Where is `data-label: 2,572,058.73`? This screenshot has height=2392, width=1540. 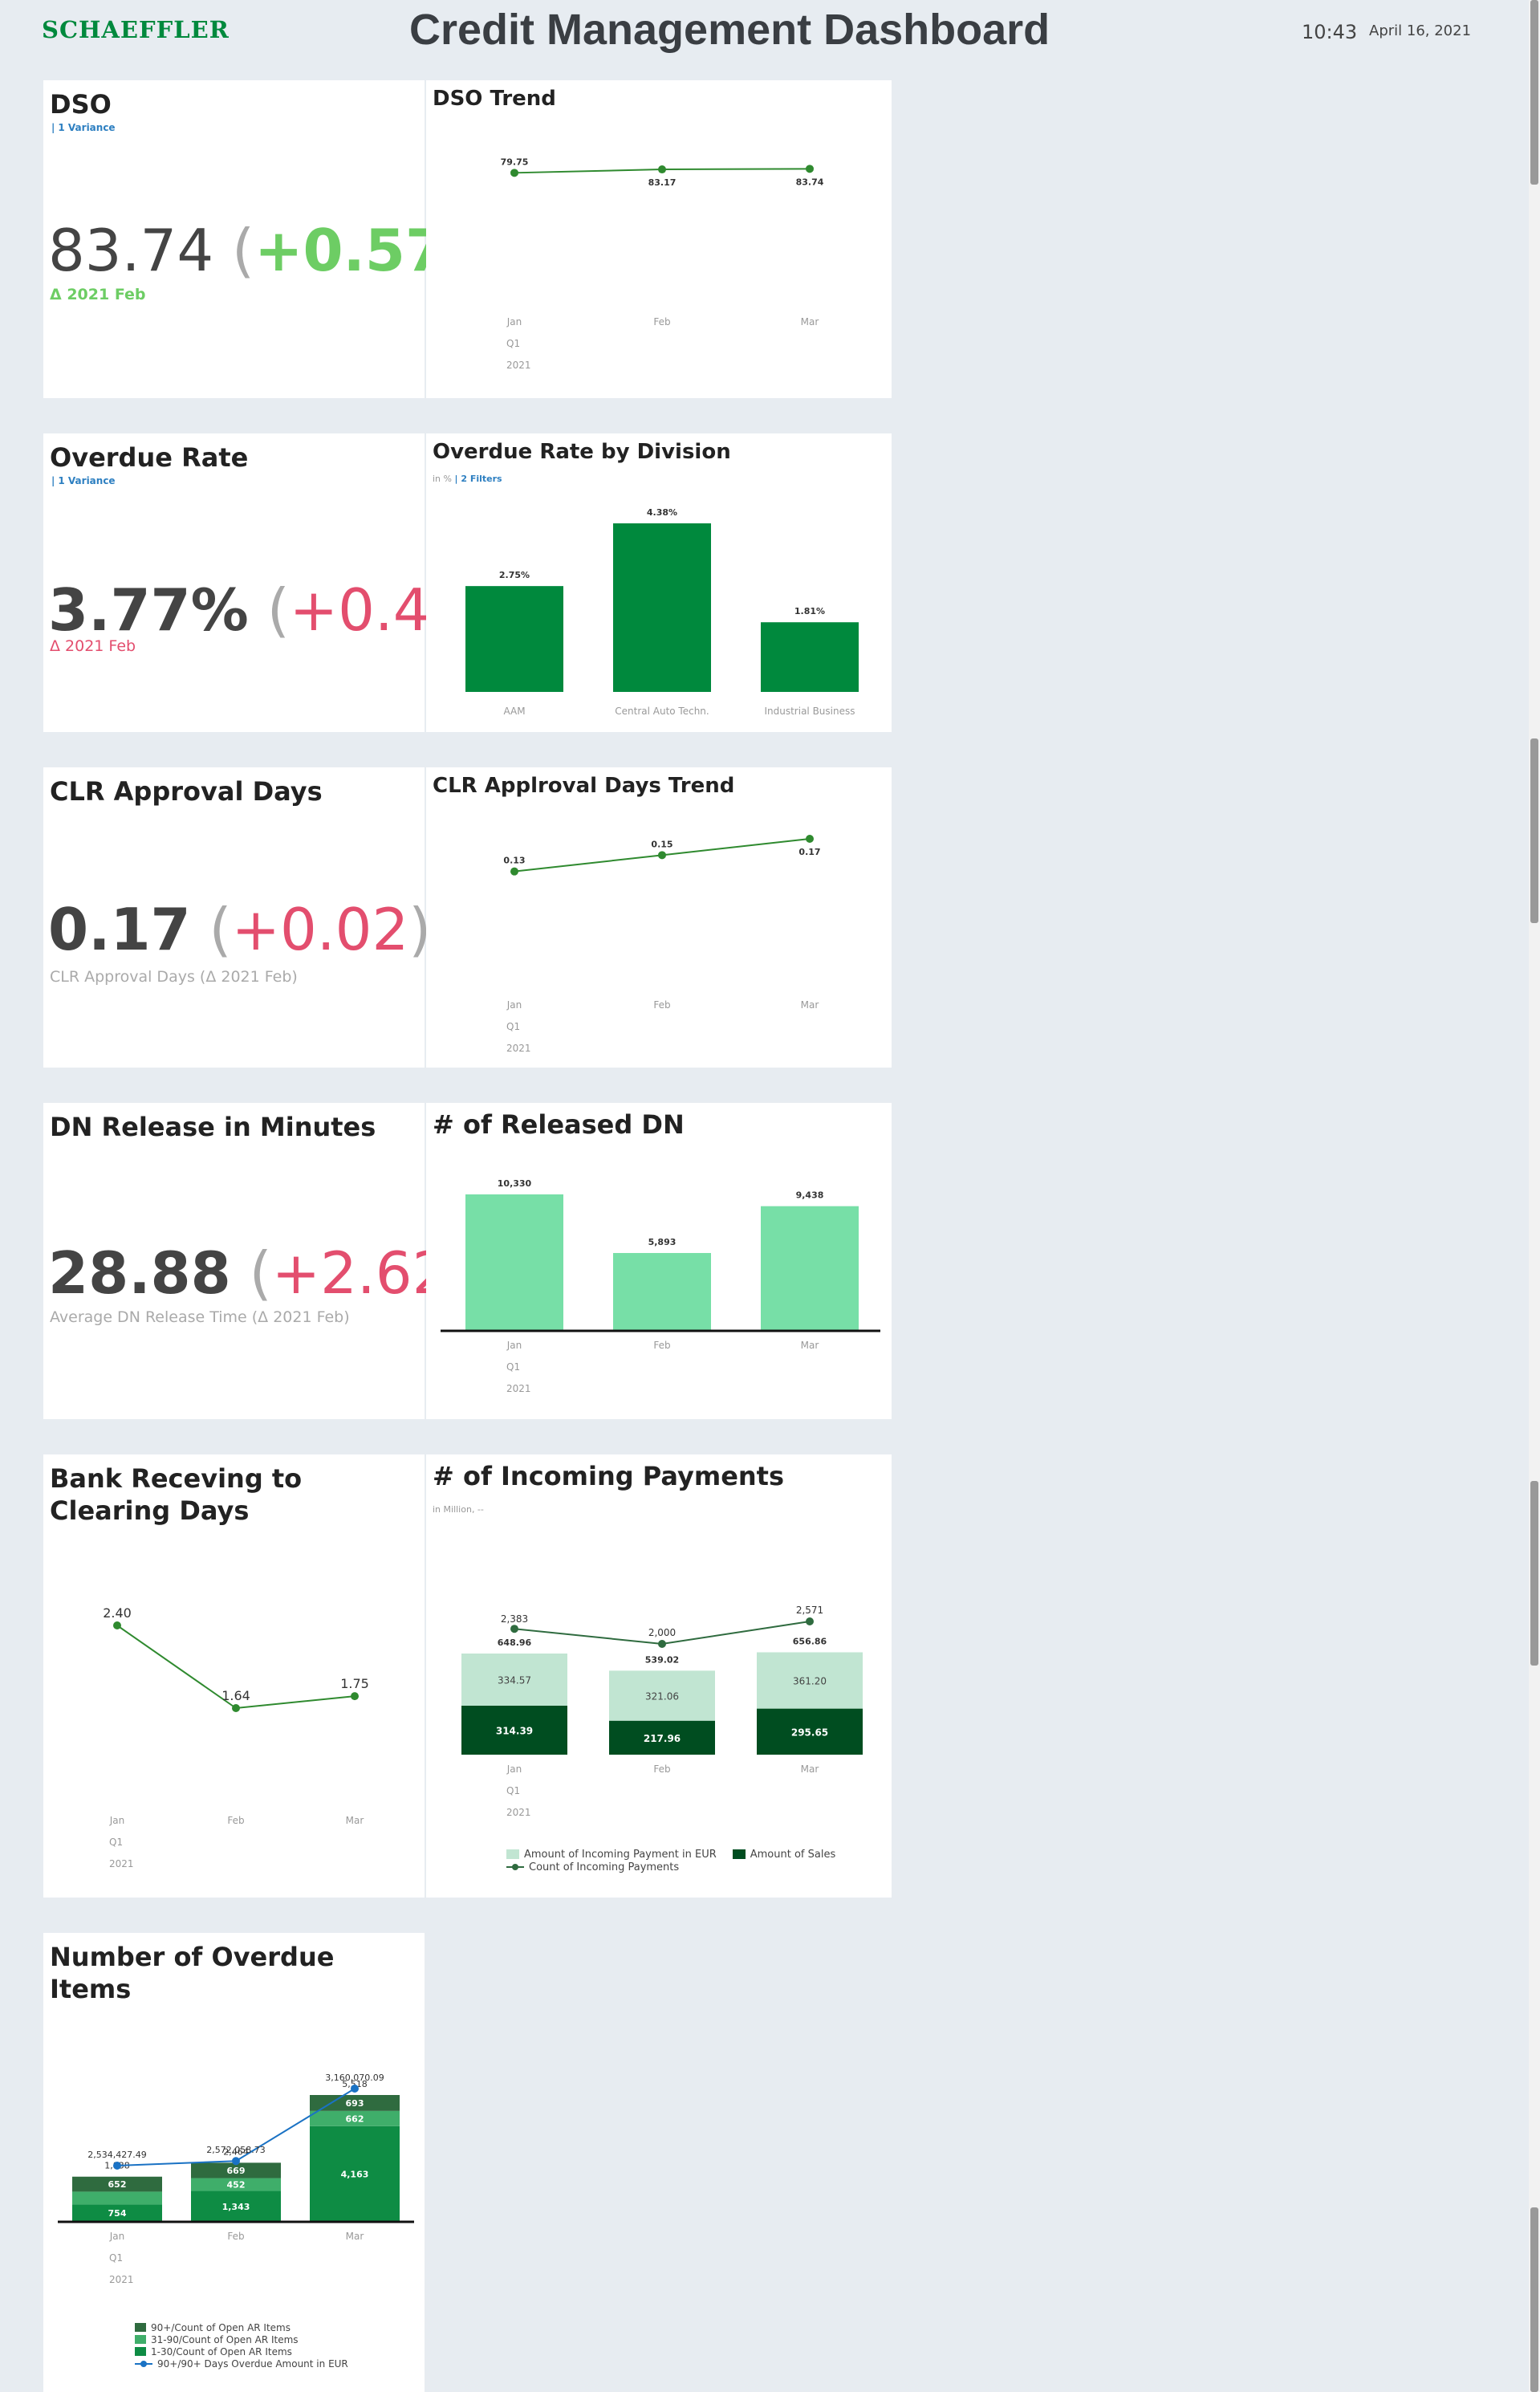
data-label: 2,572,058.73 is located at coordinates (236, 2150).